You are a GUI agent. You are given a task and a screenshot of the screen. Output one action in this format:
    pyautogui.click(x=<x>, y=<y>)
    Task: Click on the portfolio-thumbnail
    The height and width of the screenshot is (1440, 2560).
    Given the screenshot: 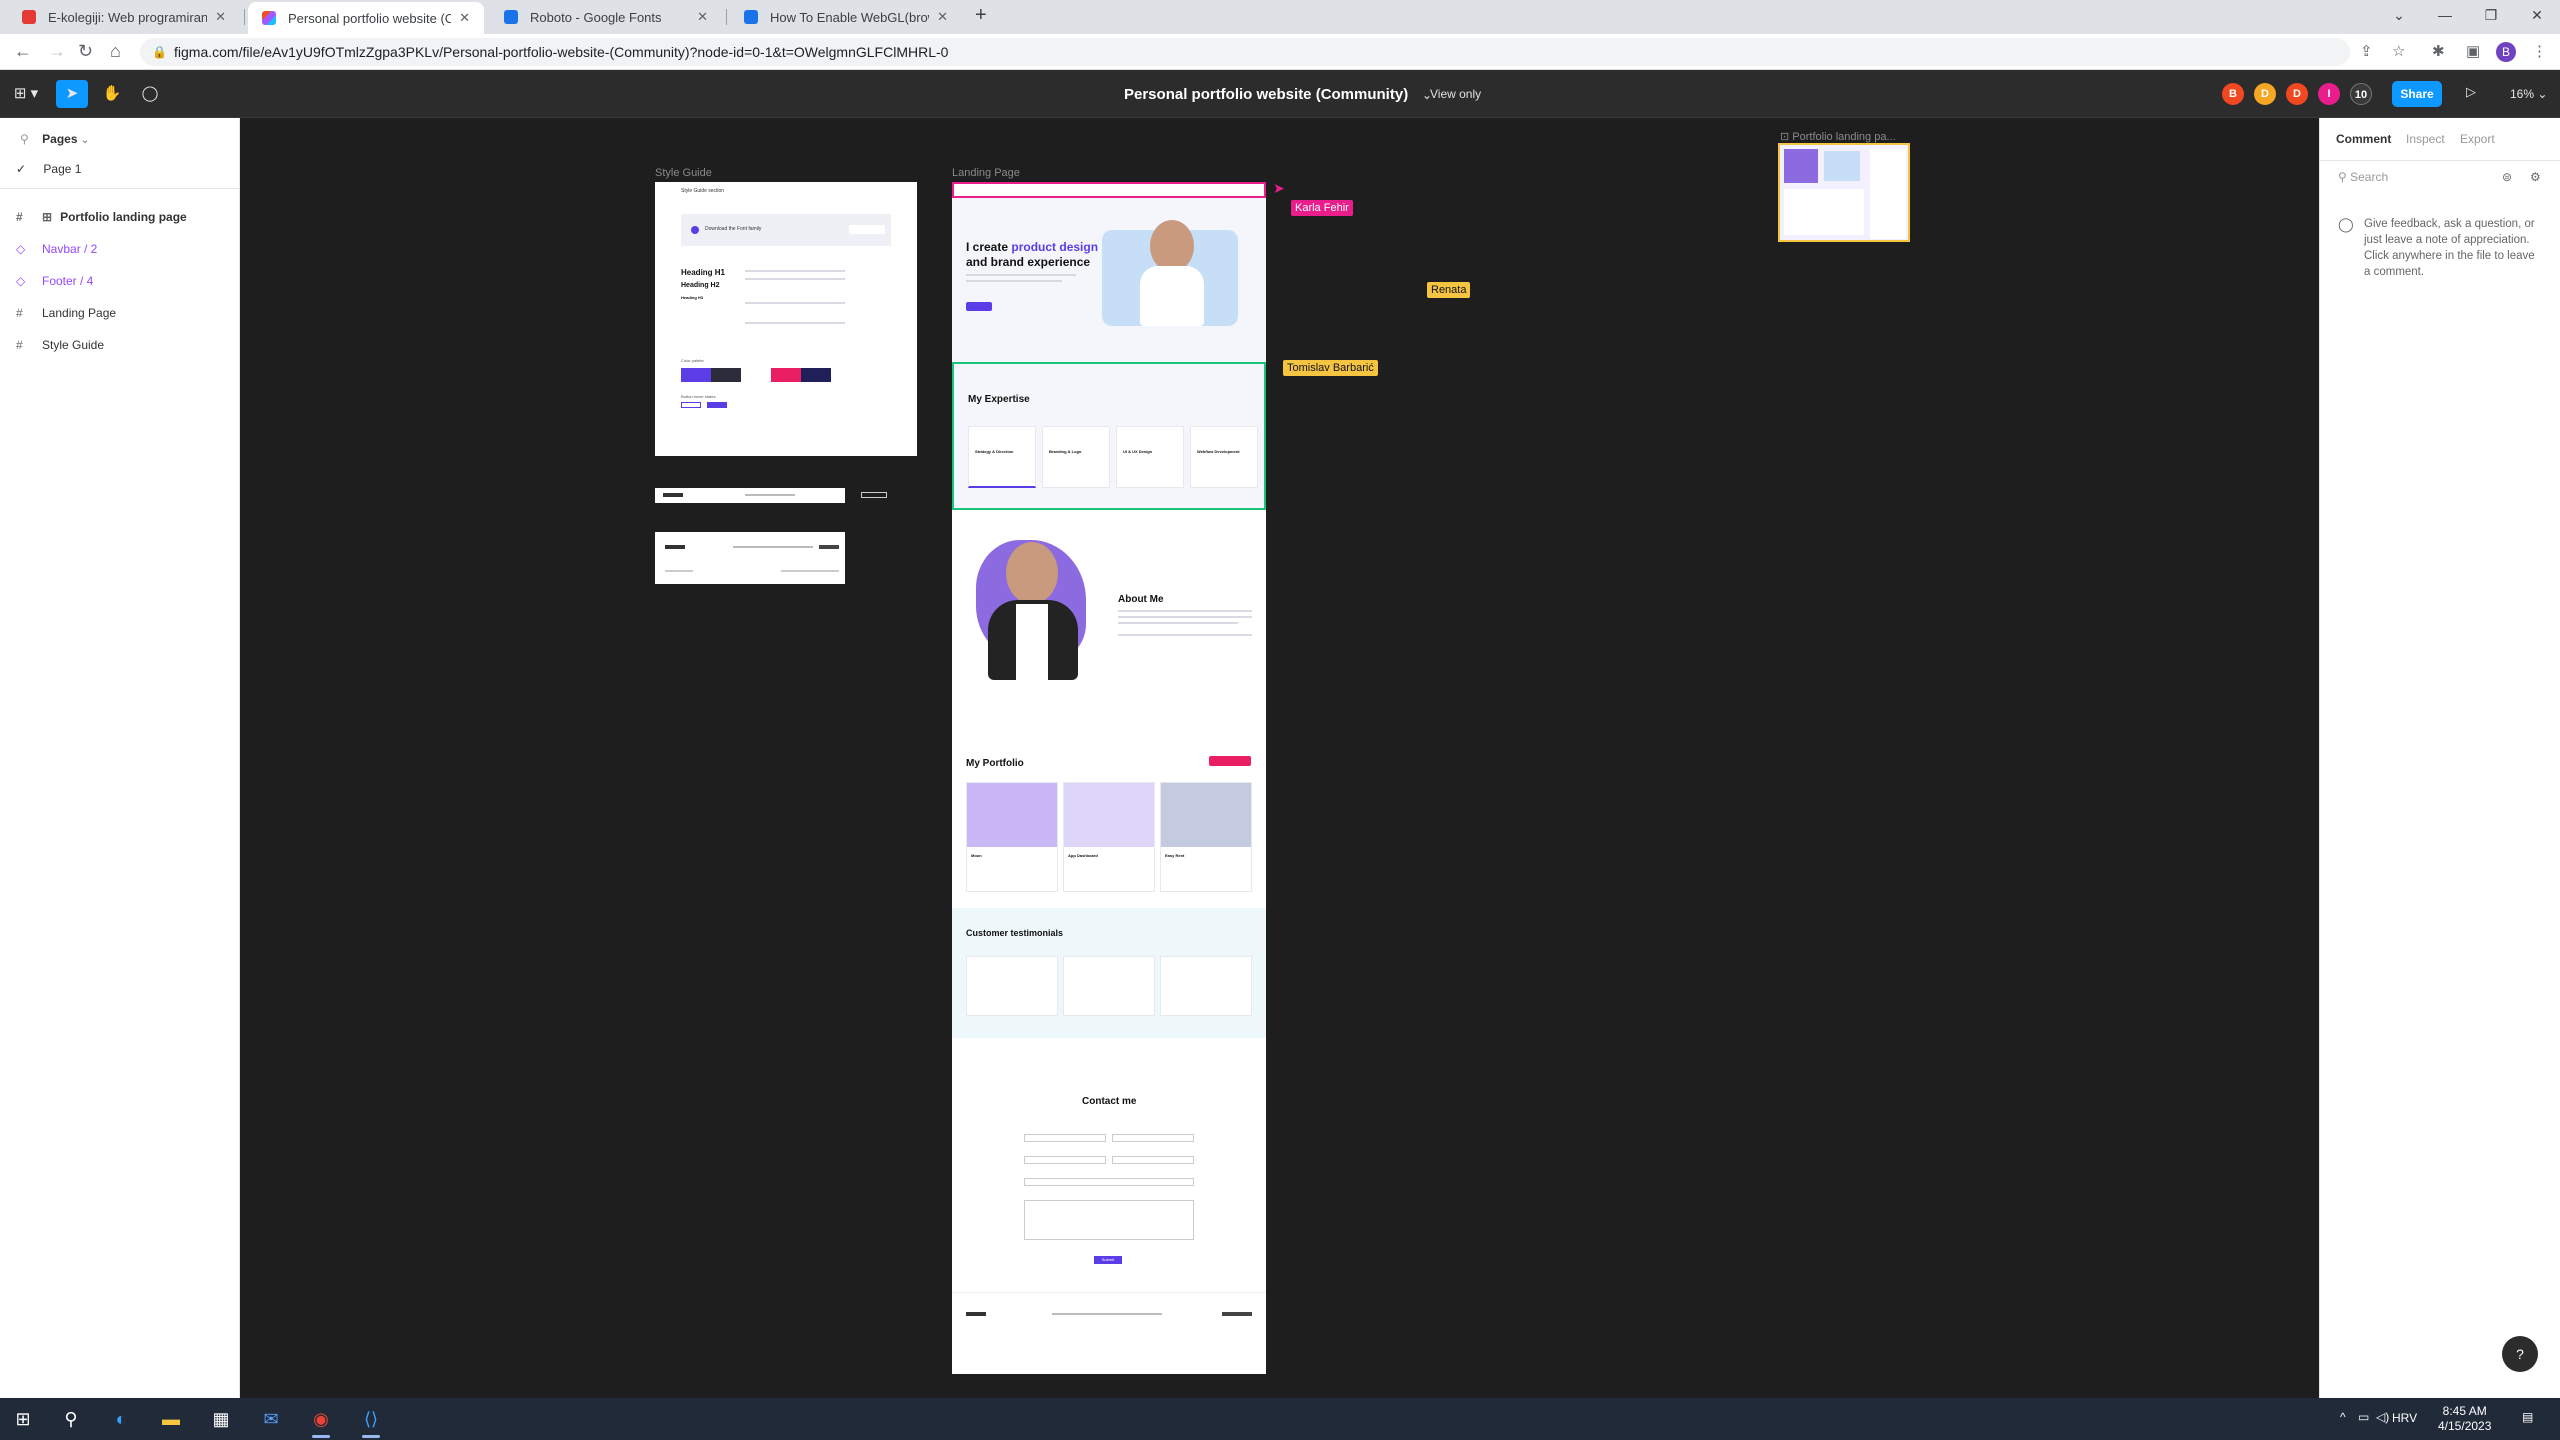 What is the action you would take?
    pyautogui.click(x=1109, y=815)
    